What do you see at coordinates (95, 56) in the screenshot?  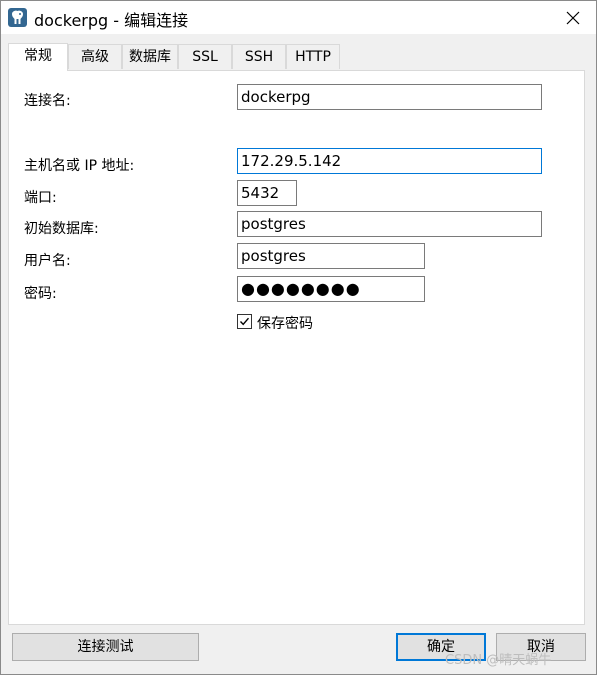 I see `tab-advanced: 高级` at bounding box center [95, 56].